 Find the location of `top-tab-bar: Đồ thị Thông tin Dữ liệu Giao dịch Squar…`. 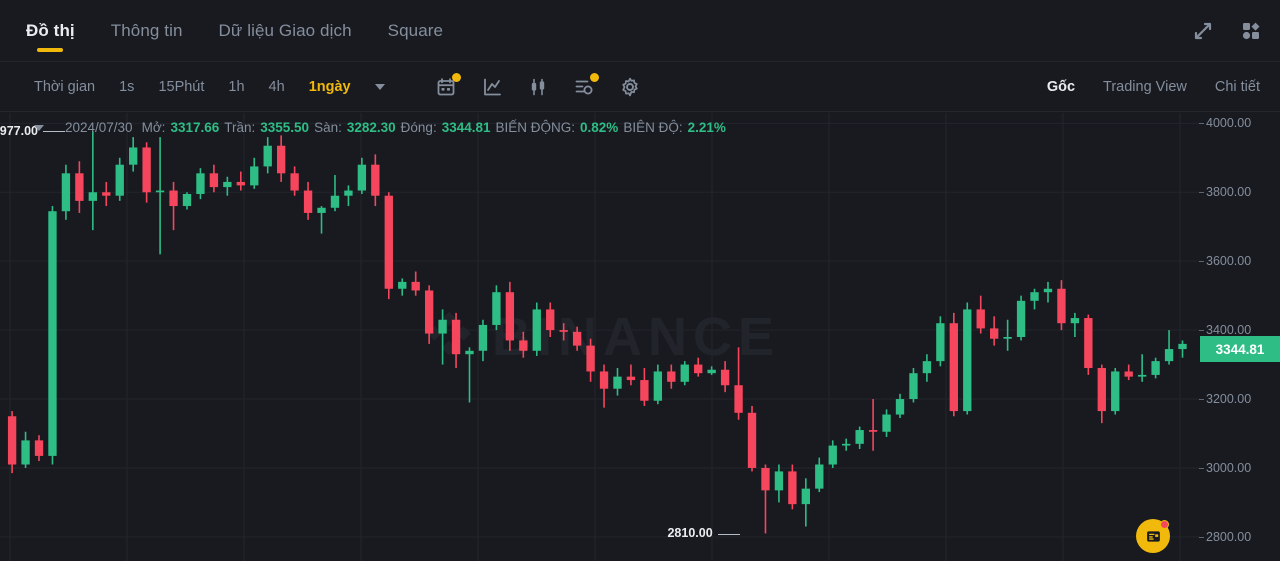

top-tab-bar: Đồ thị Thông tin Dữ liệu Giao dịch Squar… is located at coordinates (640, 31).